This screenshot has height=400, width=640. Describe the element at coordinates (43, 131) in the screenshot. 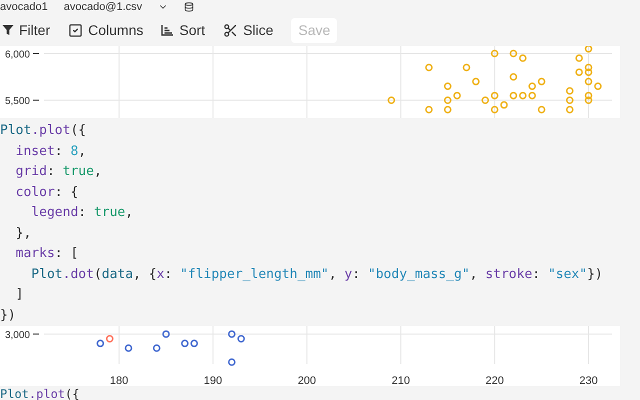

I see `code-line: Plot.plot({` at that location.